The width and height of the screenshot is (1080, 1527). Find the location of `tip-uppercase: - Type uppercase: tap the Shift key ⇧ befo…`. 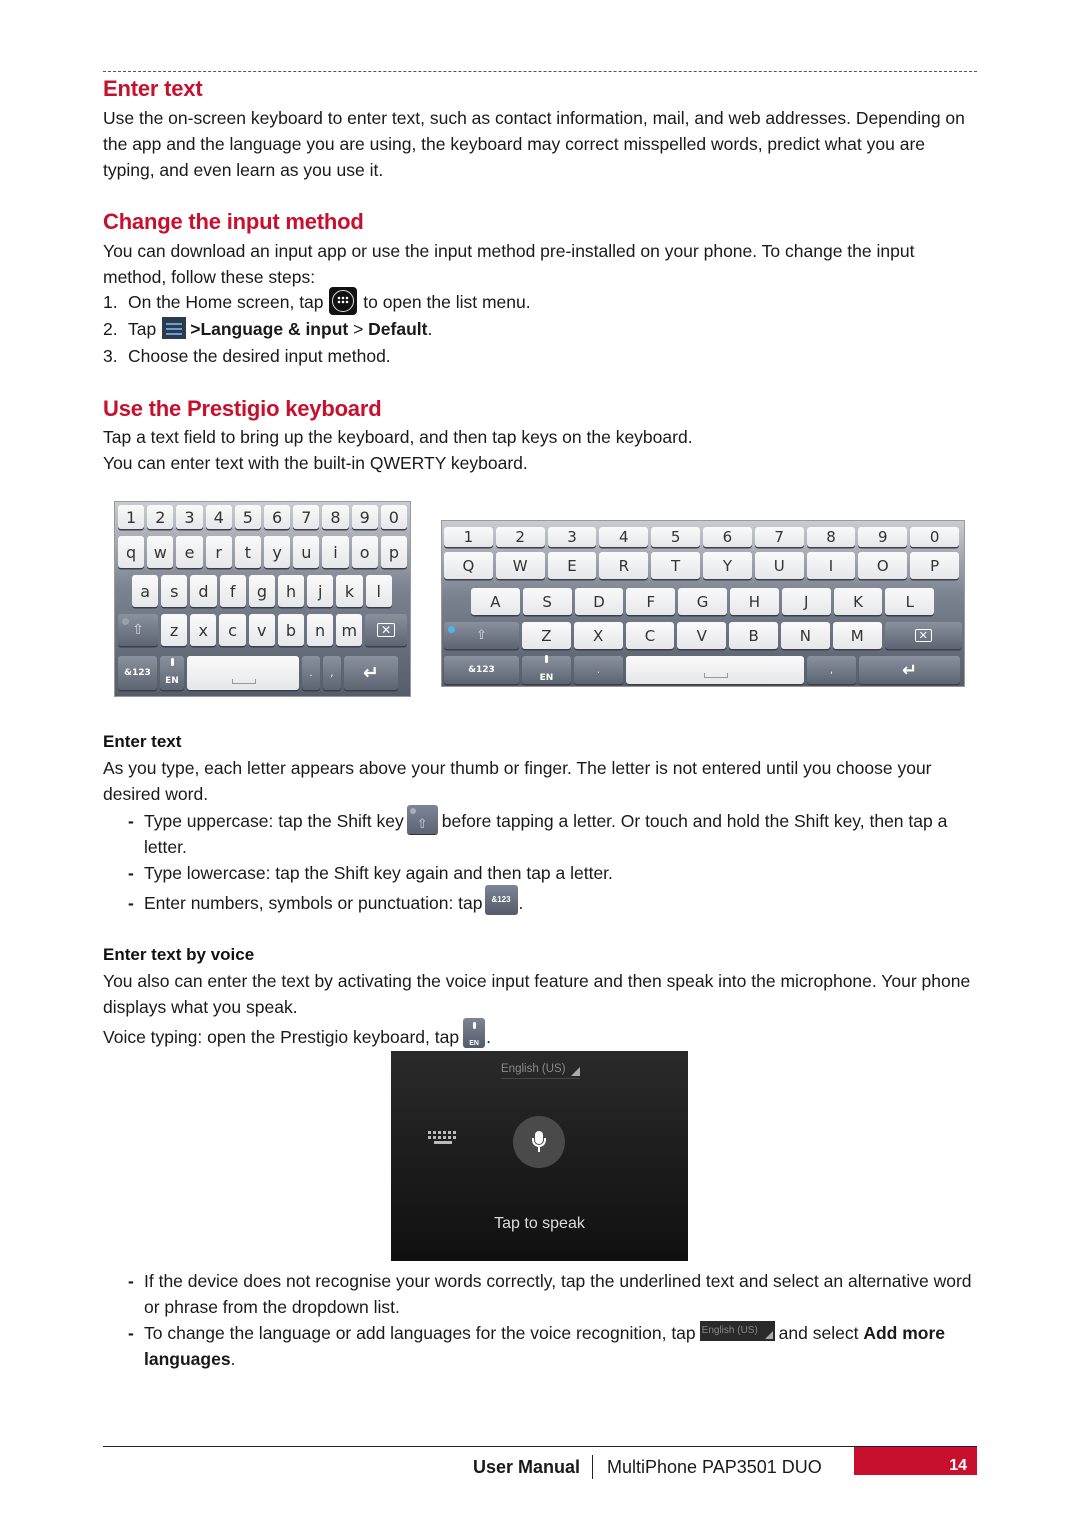

tip-uppercase: - Type uppercase: tap the Shift key ⇧ befo… is located at coordinates (540, 832).